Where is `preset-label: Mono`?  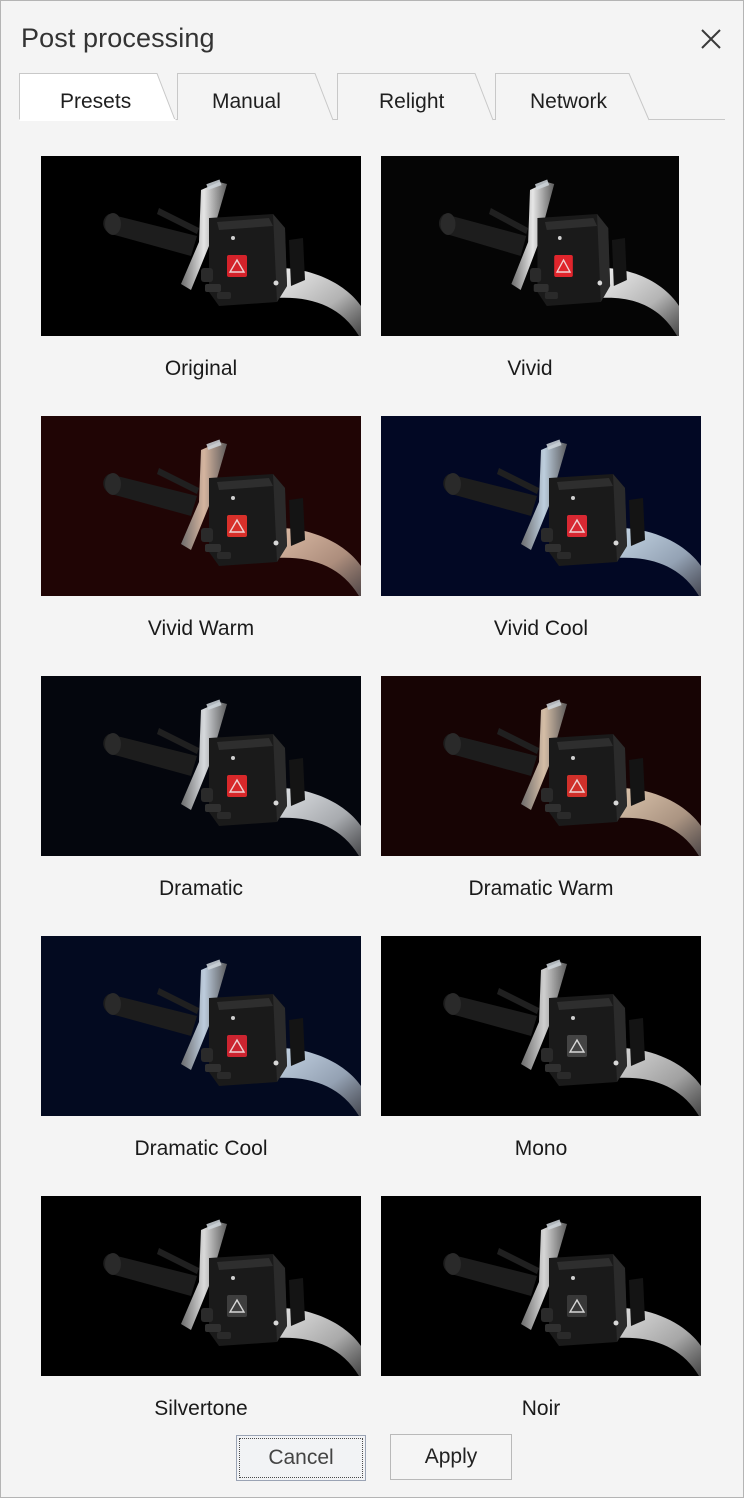 preset-label: Mono is located at coordinates (541, 1148).